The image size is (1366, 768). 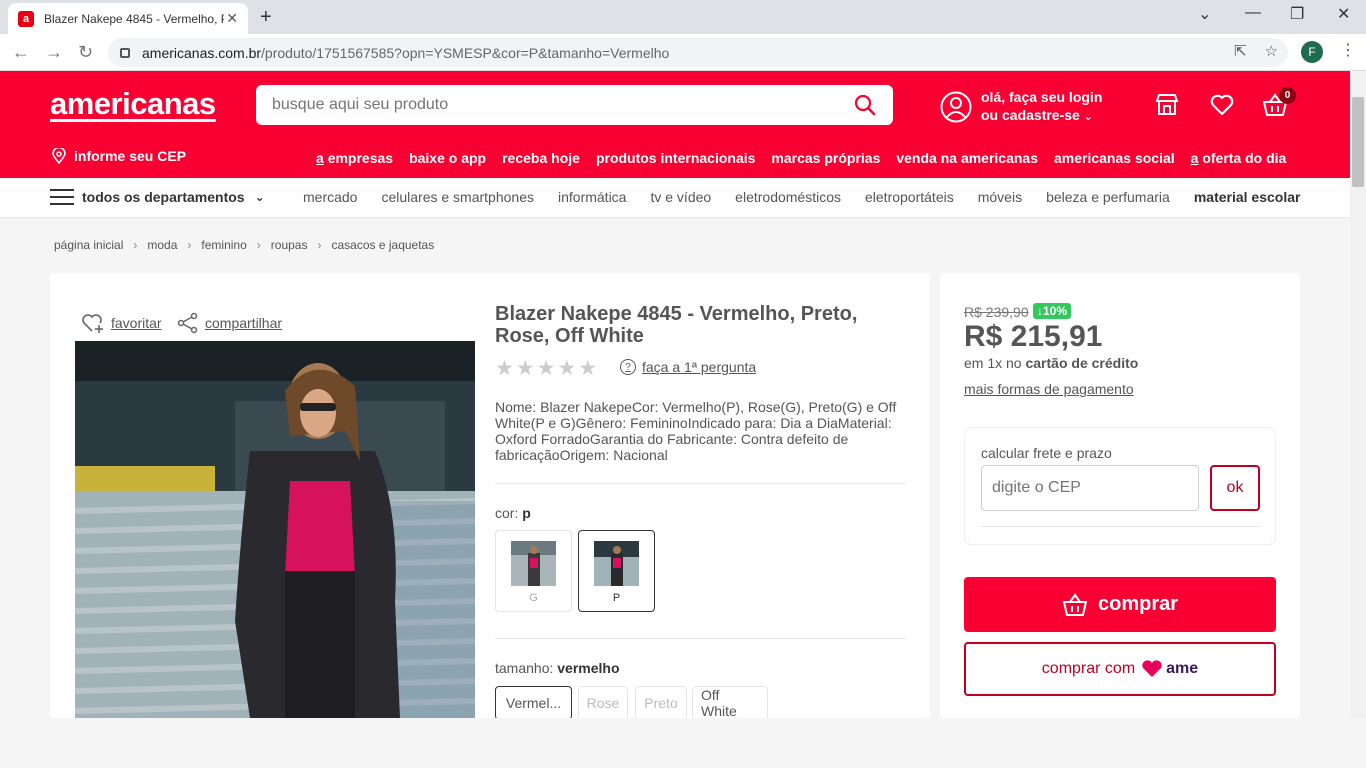 I want to click on favorite-label: favoritar, so click(x=136, y=323).